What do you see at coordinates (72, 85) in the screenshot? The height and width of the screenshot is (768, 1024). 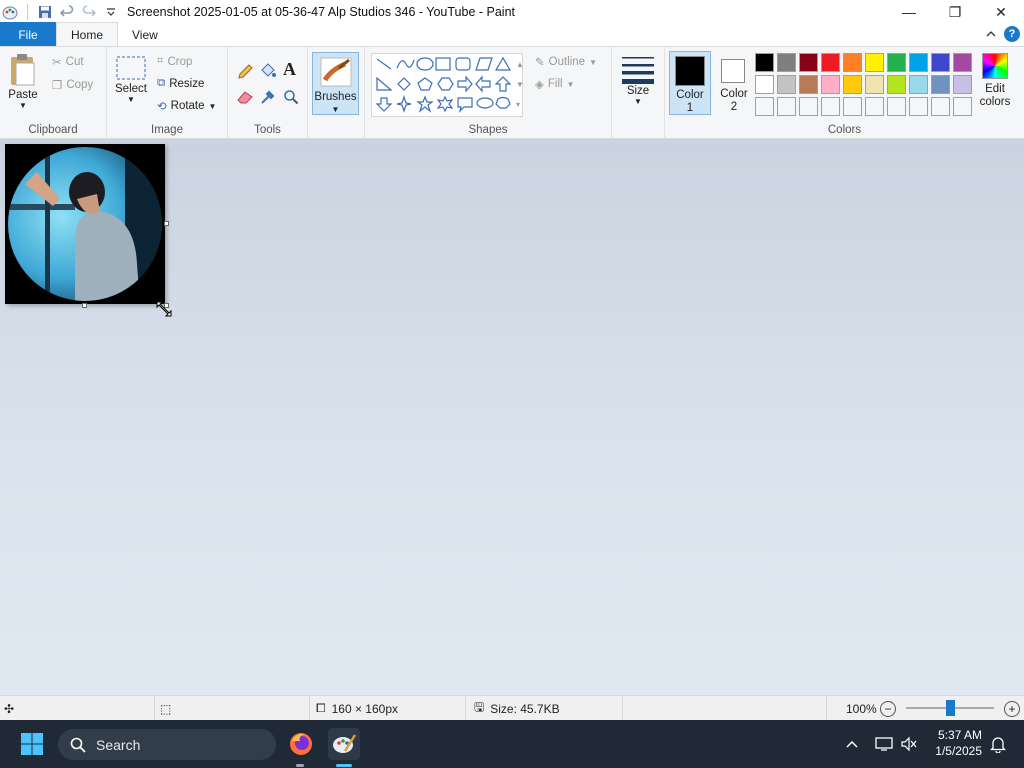 I see `copy-button: ❐ Copy` at bounding box center [72, 85].